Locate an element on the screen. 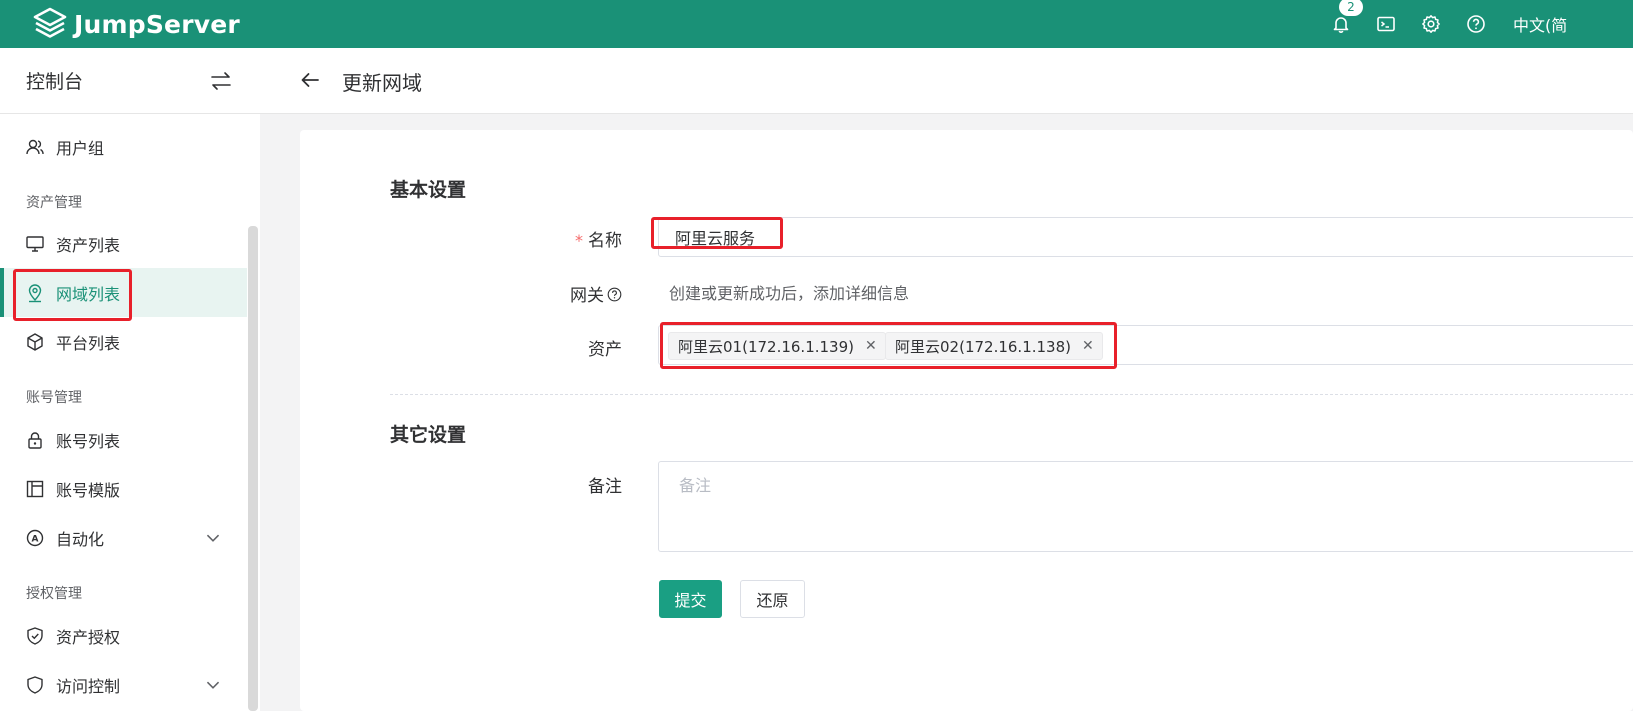 The height and width of the screenshot is (711, 1633). help-icon is located at coordinates (1476, 24).